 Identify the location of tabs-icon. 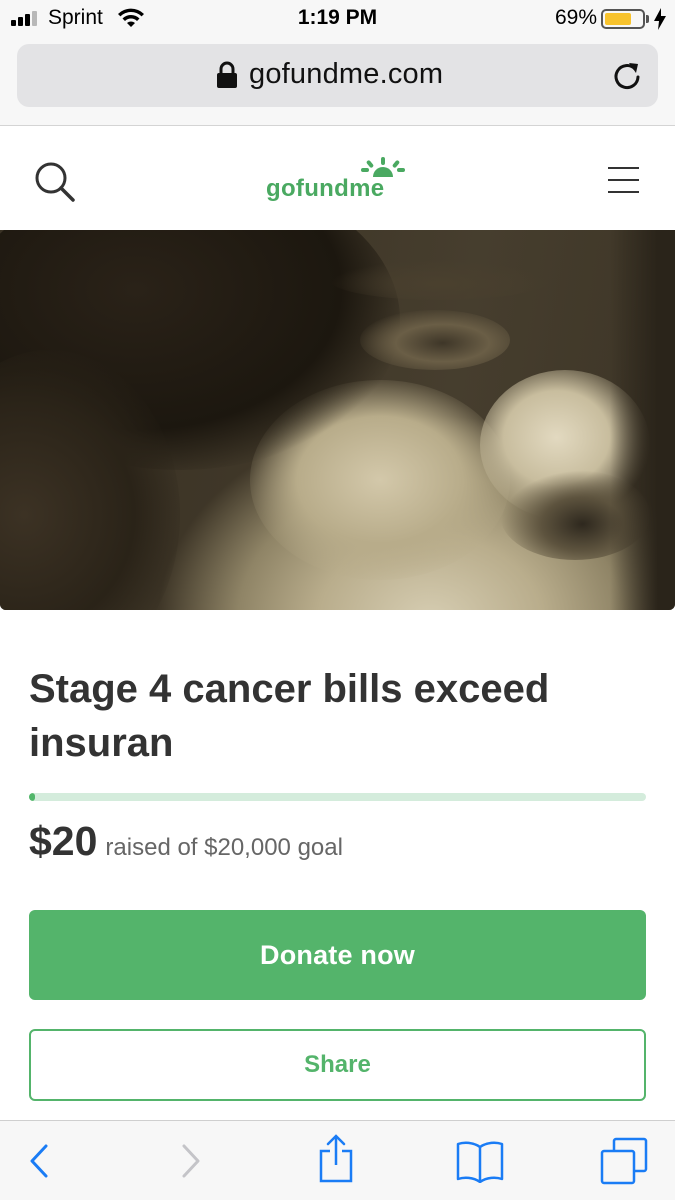
(624, 1161).